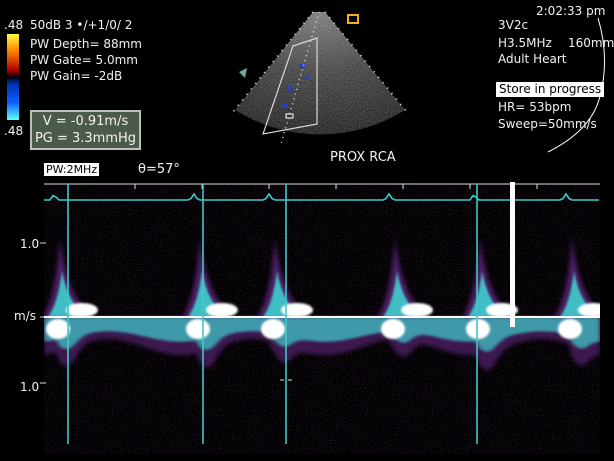 This screenshot has width=614, height=461. I want to click on pw-gain: PW Gain= -2dB, so click(76, 76).